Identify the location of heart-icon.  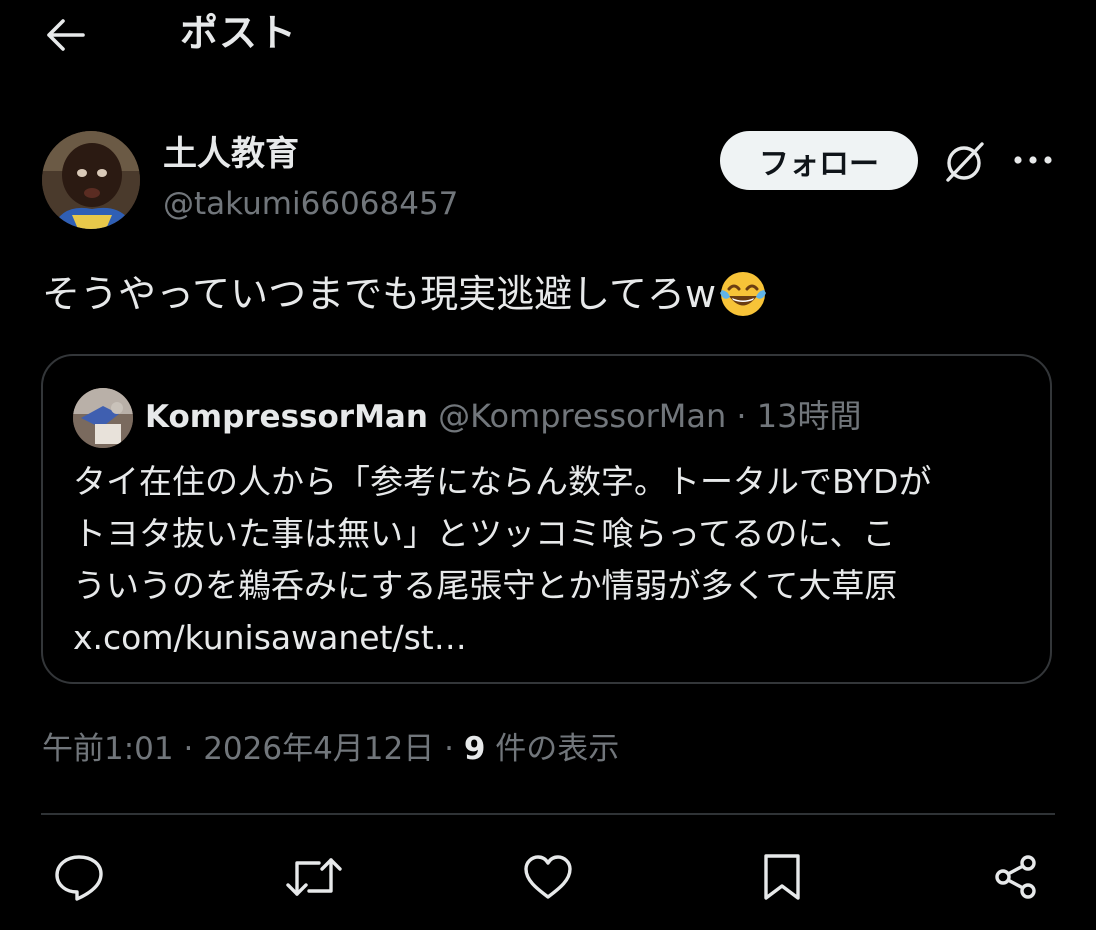
(548, 877).